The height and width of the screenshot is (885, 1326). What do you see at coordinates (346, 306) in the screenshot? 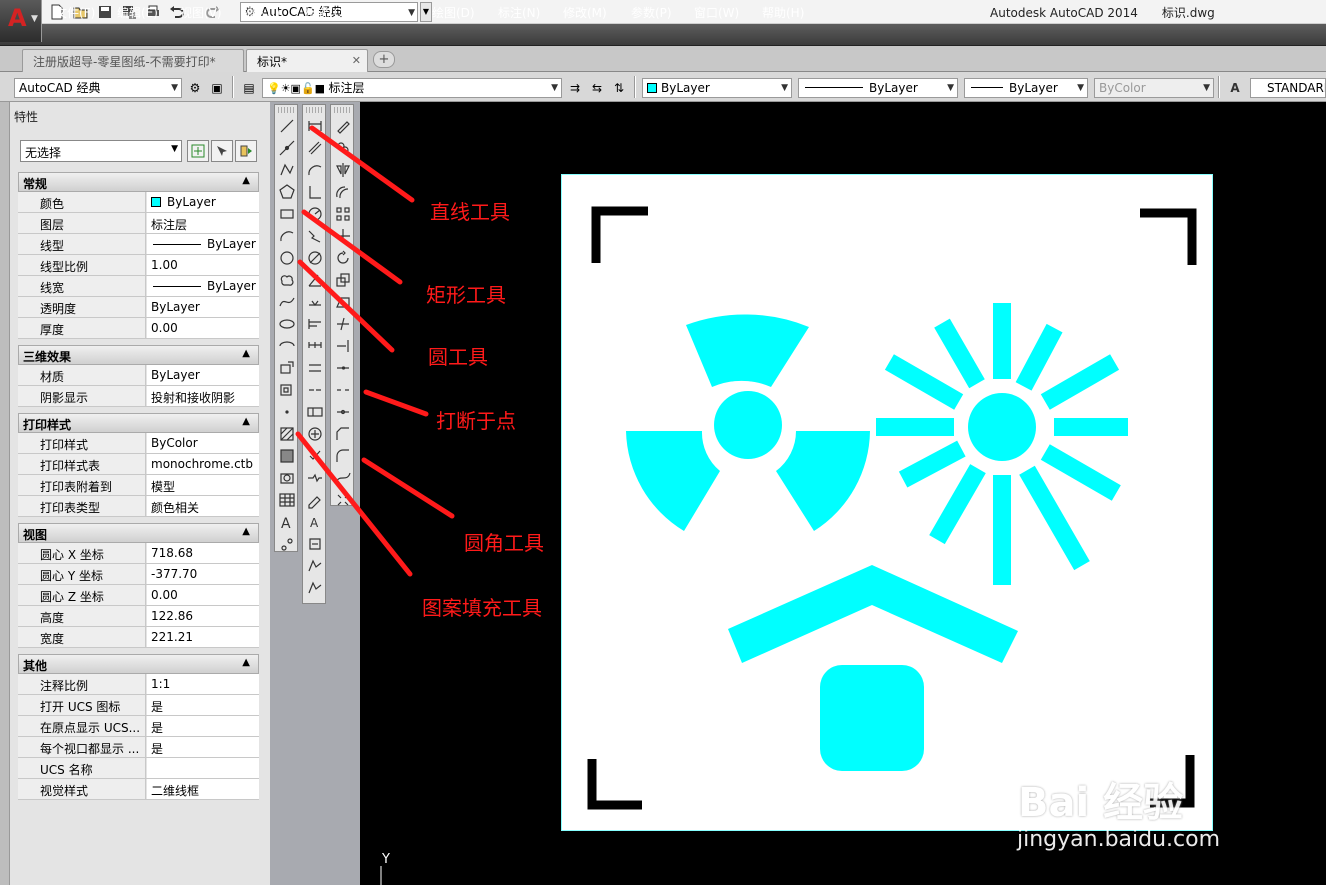
I see `arrow-circle-tool` at bounding box center [346, 306].